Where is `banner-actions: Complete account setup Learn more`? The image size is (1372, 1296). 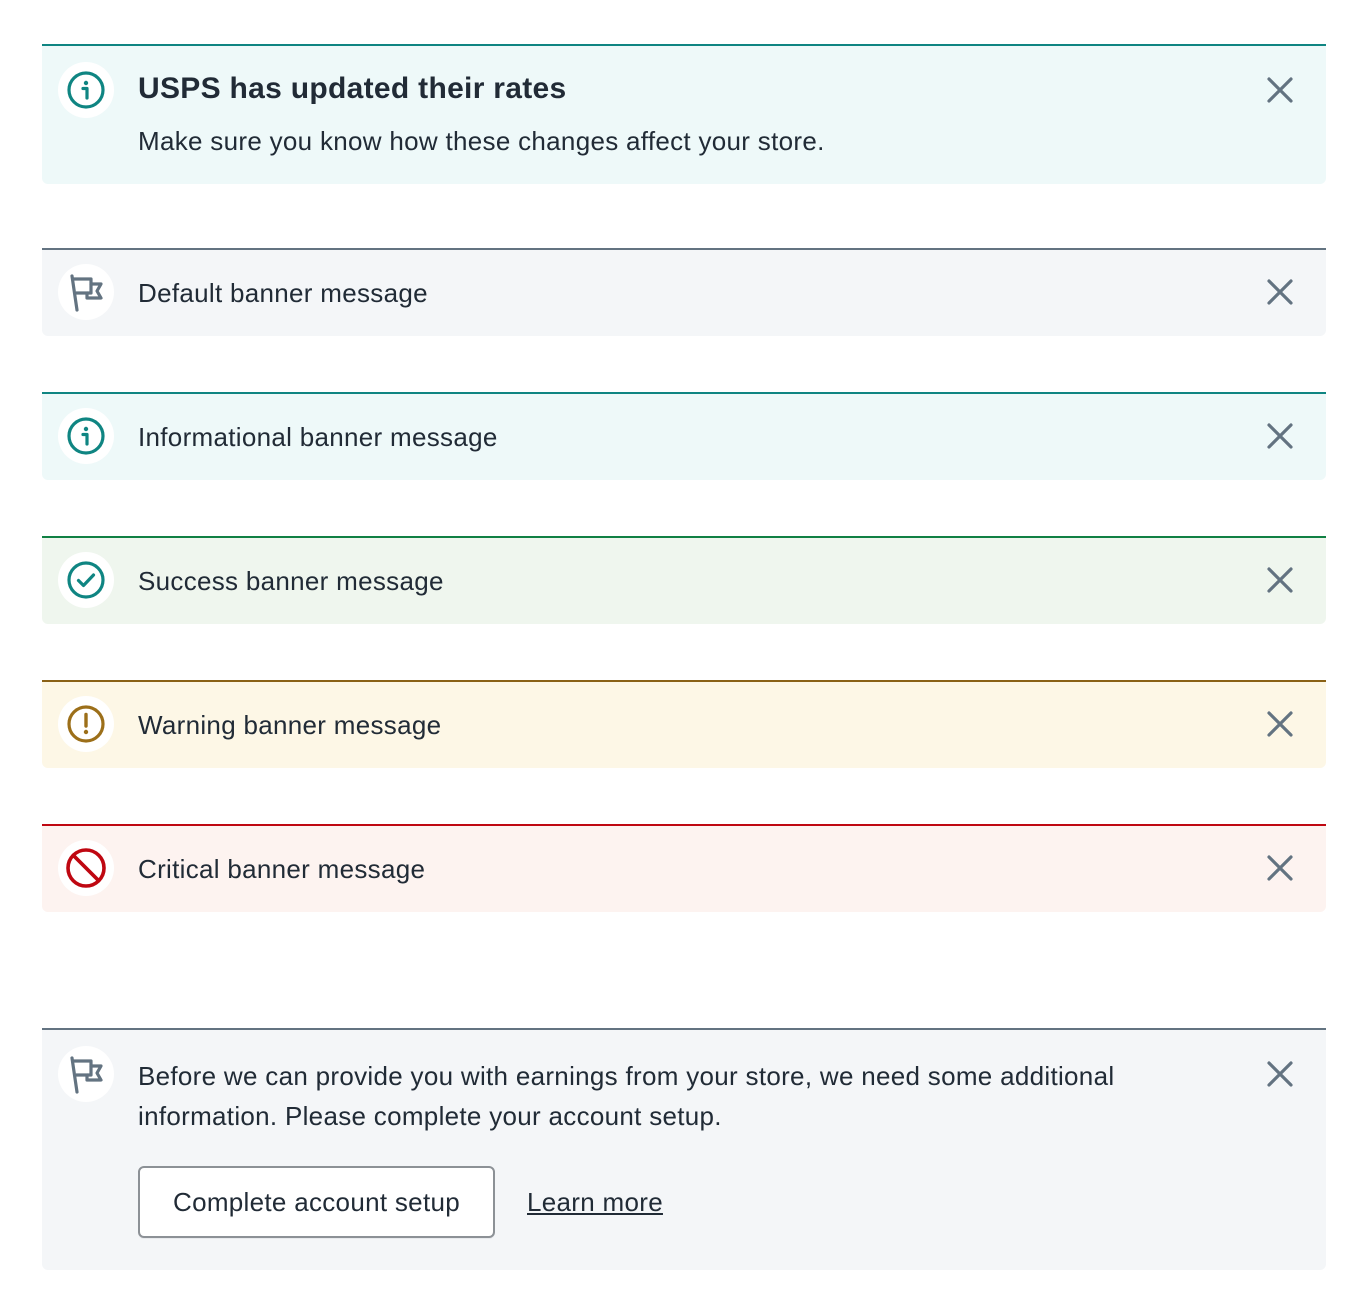
banner-actions: Complete account setup Learn more is located at coordinates (400, 1202).